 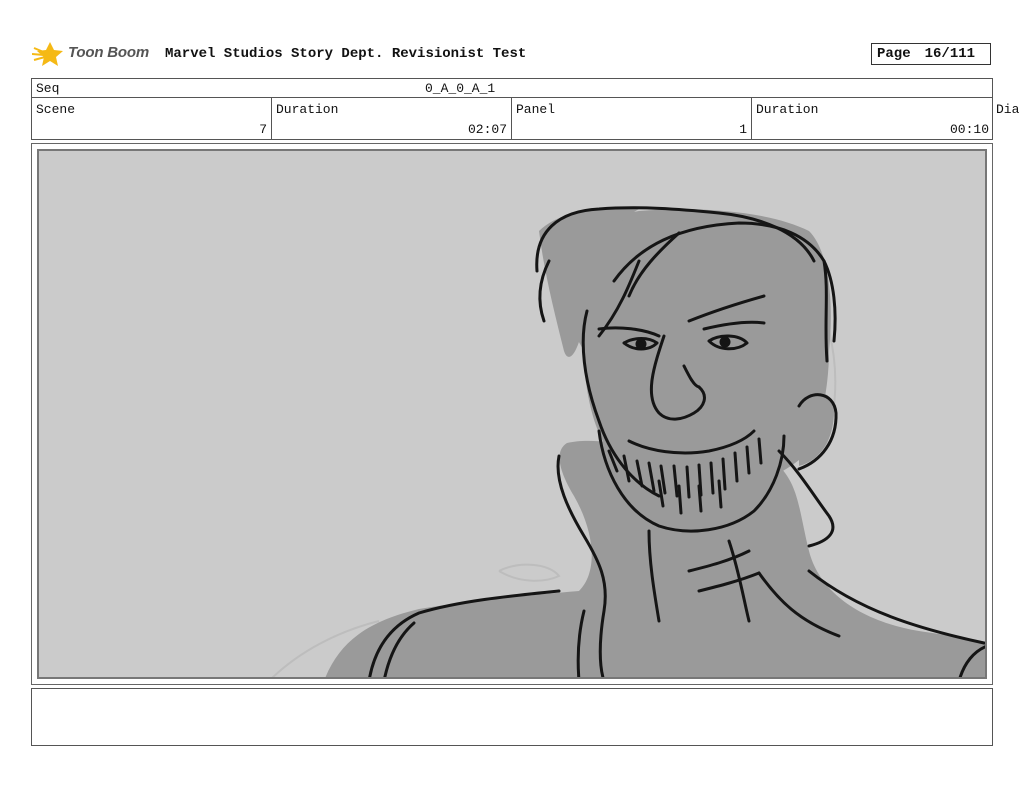 I want to click on scene-duration-value: 02:07, so click(x=487, y=129).